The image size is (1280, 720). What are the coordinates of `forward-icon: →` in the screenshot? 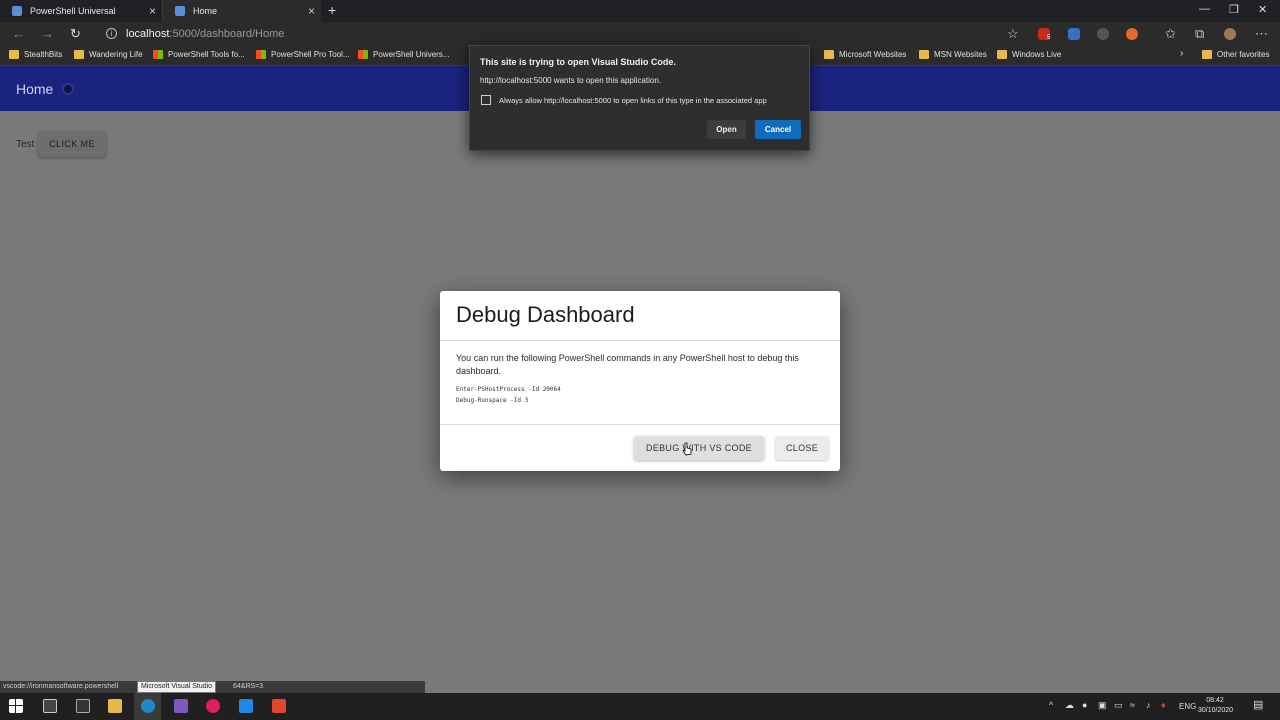 It's located at (47, 33).